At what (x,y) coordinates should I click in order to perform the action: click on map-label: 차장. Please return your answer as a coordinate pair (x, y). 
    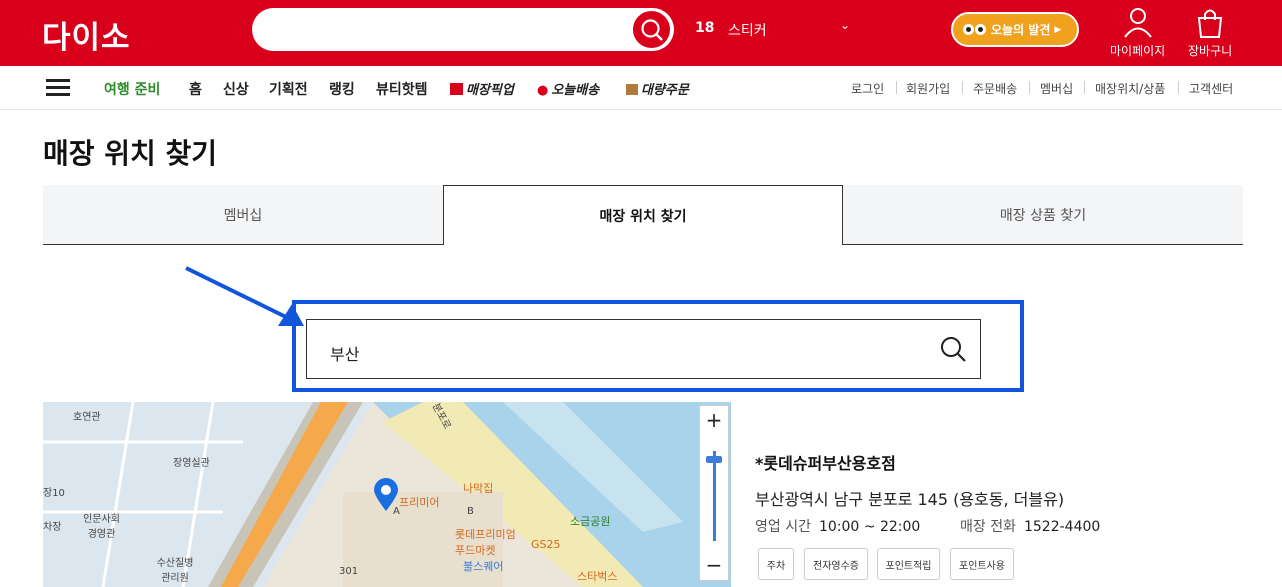
    Looking at the image, I should click on (52, 527).